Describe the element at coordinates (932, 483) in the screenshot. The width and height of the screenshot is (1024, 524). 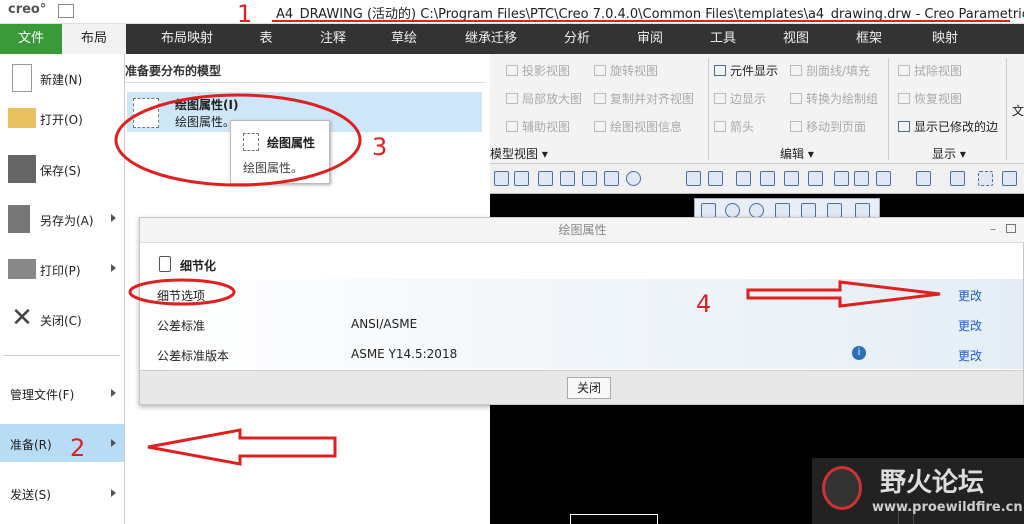
I see `watermark-name: 野火论坛` at that location.